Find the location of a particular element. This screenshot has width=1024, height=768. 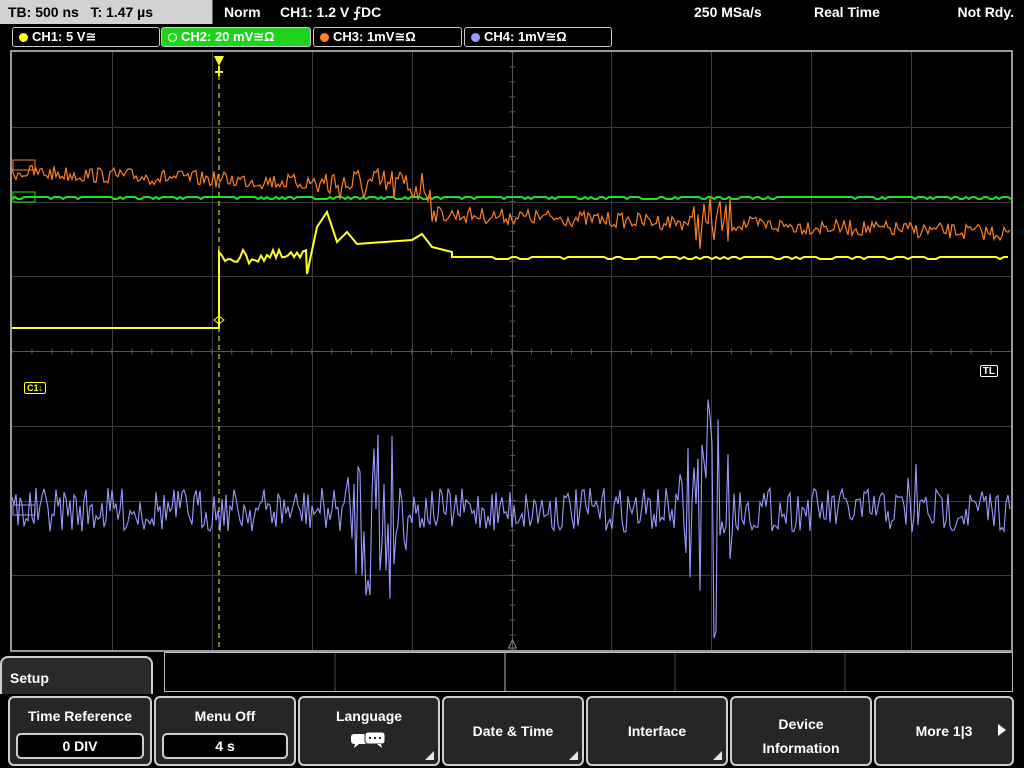

time-offset-value: T: 1.47 µs is located at coordinates (122, 12).